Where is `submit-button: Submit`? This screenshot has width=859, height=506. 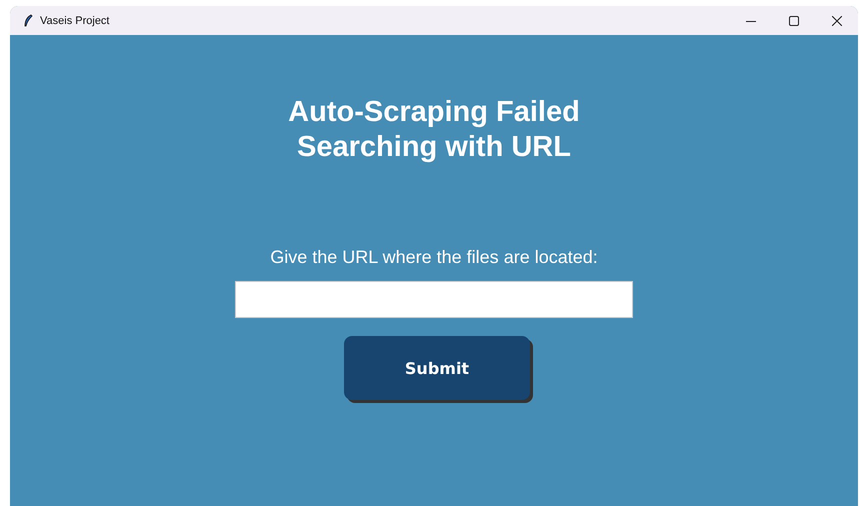
submit-button: Submit is located at coordinates (437, 368).